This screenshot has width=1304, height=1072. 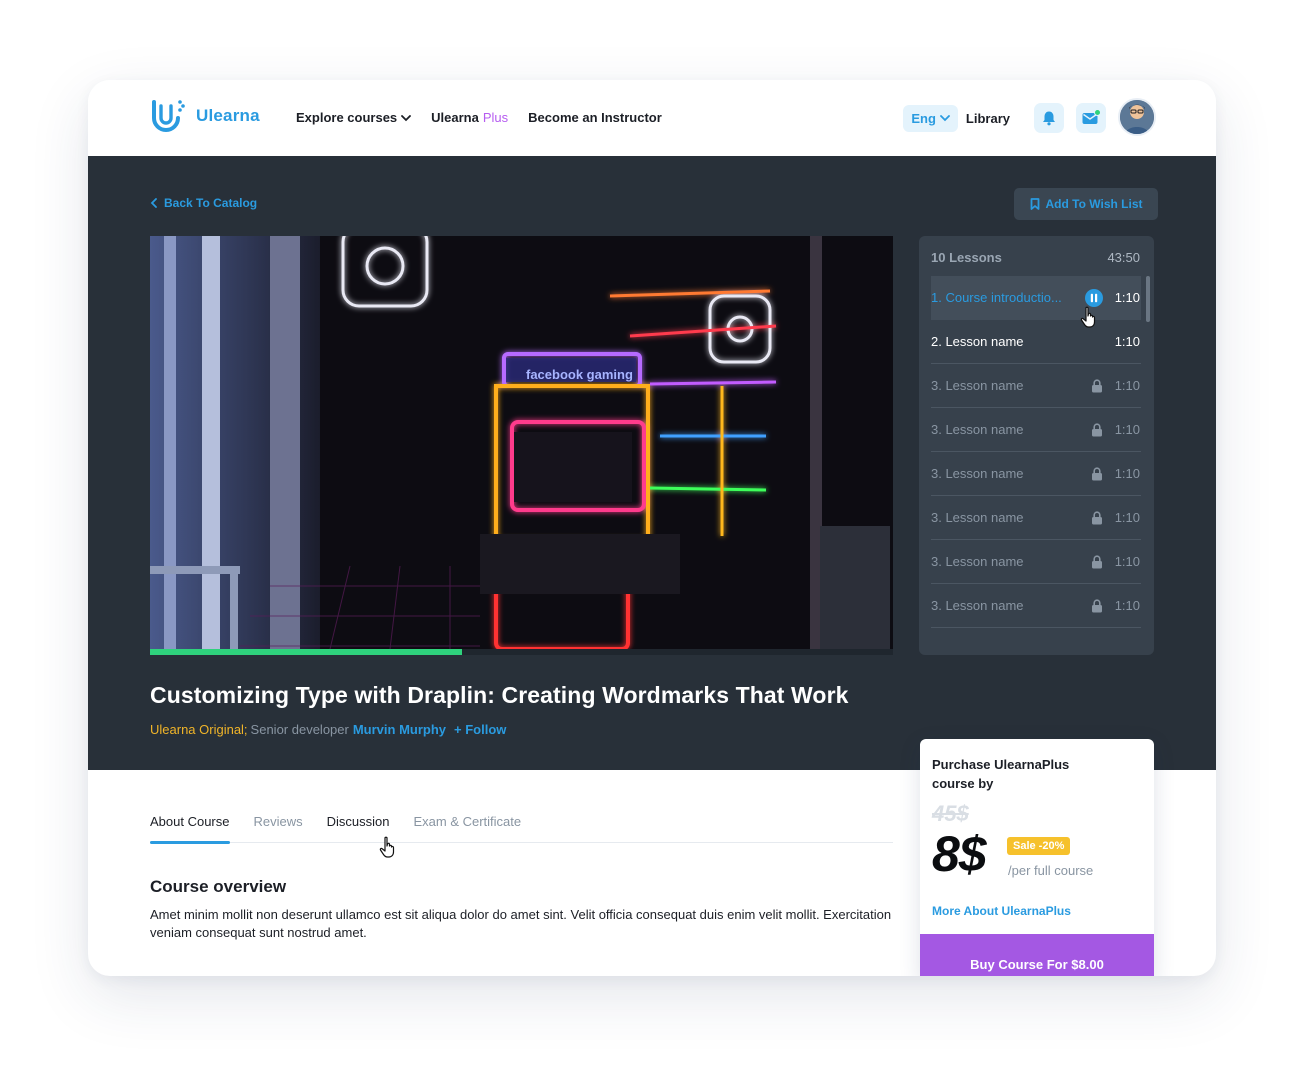 I want to click on price-per-label: /per full course, so click(x=1051, y=870).